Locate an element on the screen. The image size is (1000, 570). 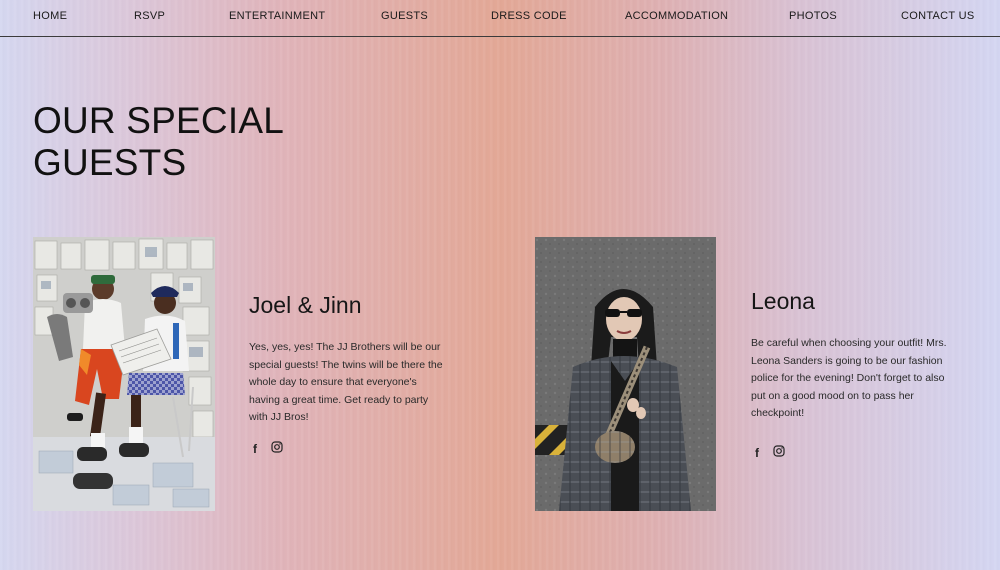
nav-guests: GUESTS is located at coordinates (404, 16).